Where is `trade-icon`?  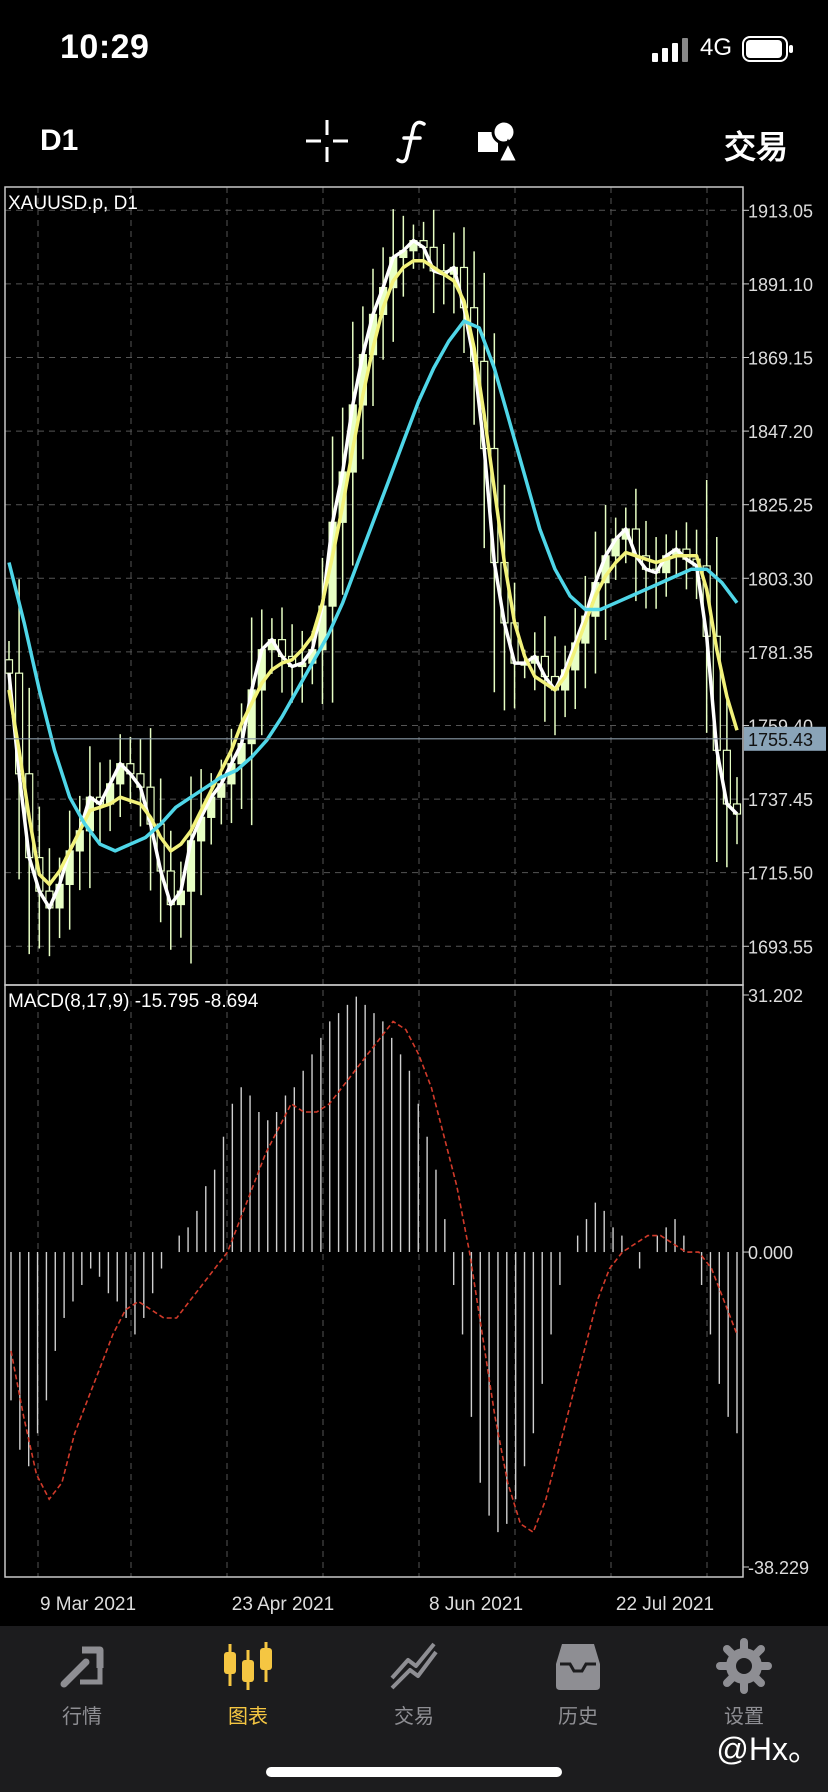 trade-icon is located at coordinates (414, 1666).